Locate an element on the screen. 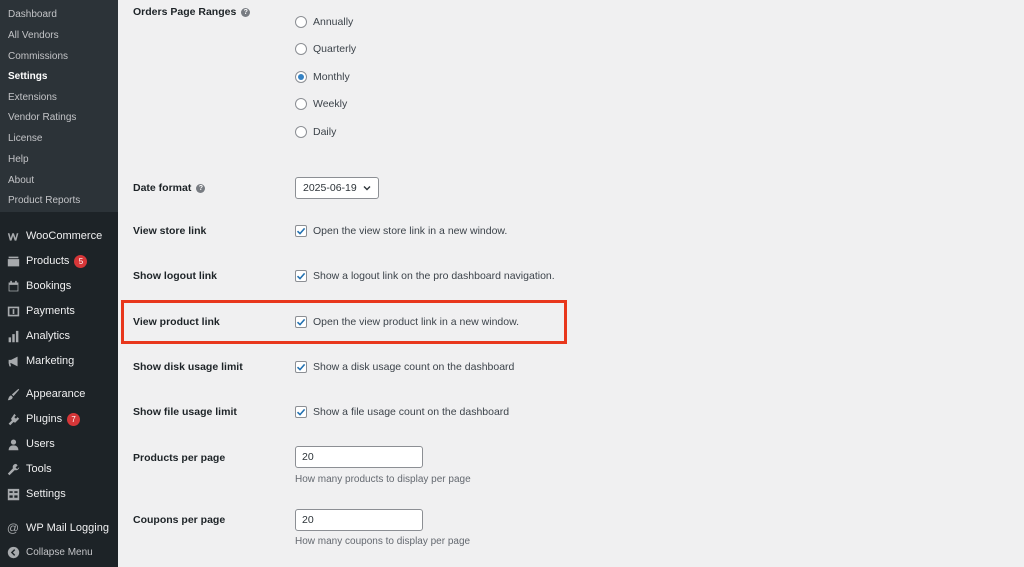  radio-label: Annually is located at coordinates (333, 22).